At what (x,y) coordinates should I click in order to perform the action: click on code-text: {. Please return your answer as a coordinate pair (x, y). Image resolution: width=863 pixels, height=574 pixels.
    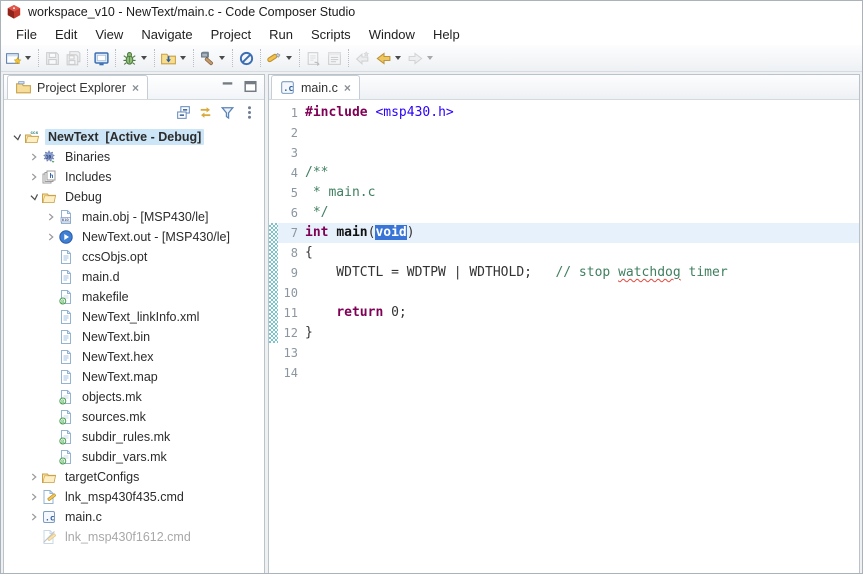
    Looking at the image, I should click on (582, 253).